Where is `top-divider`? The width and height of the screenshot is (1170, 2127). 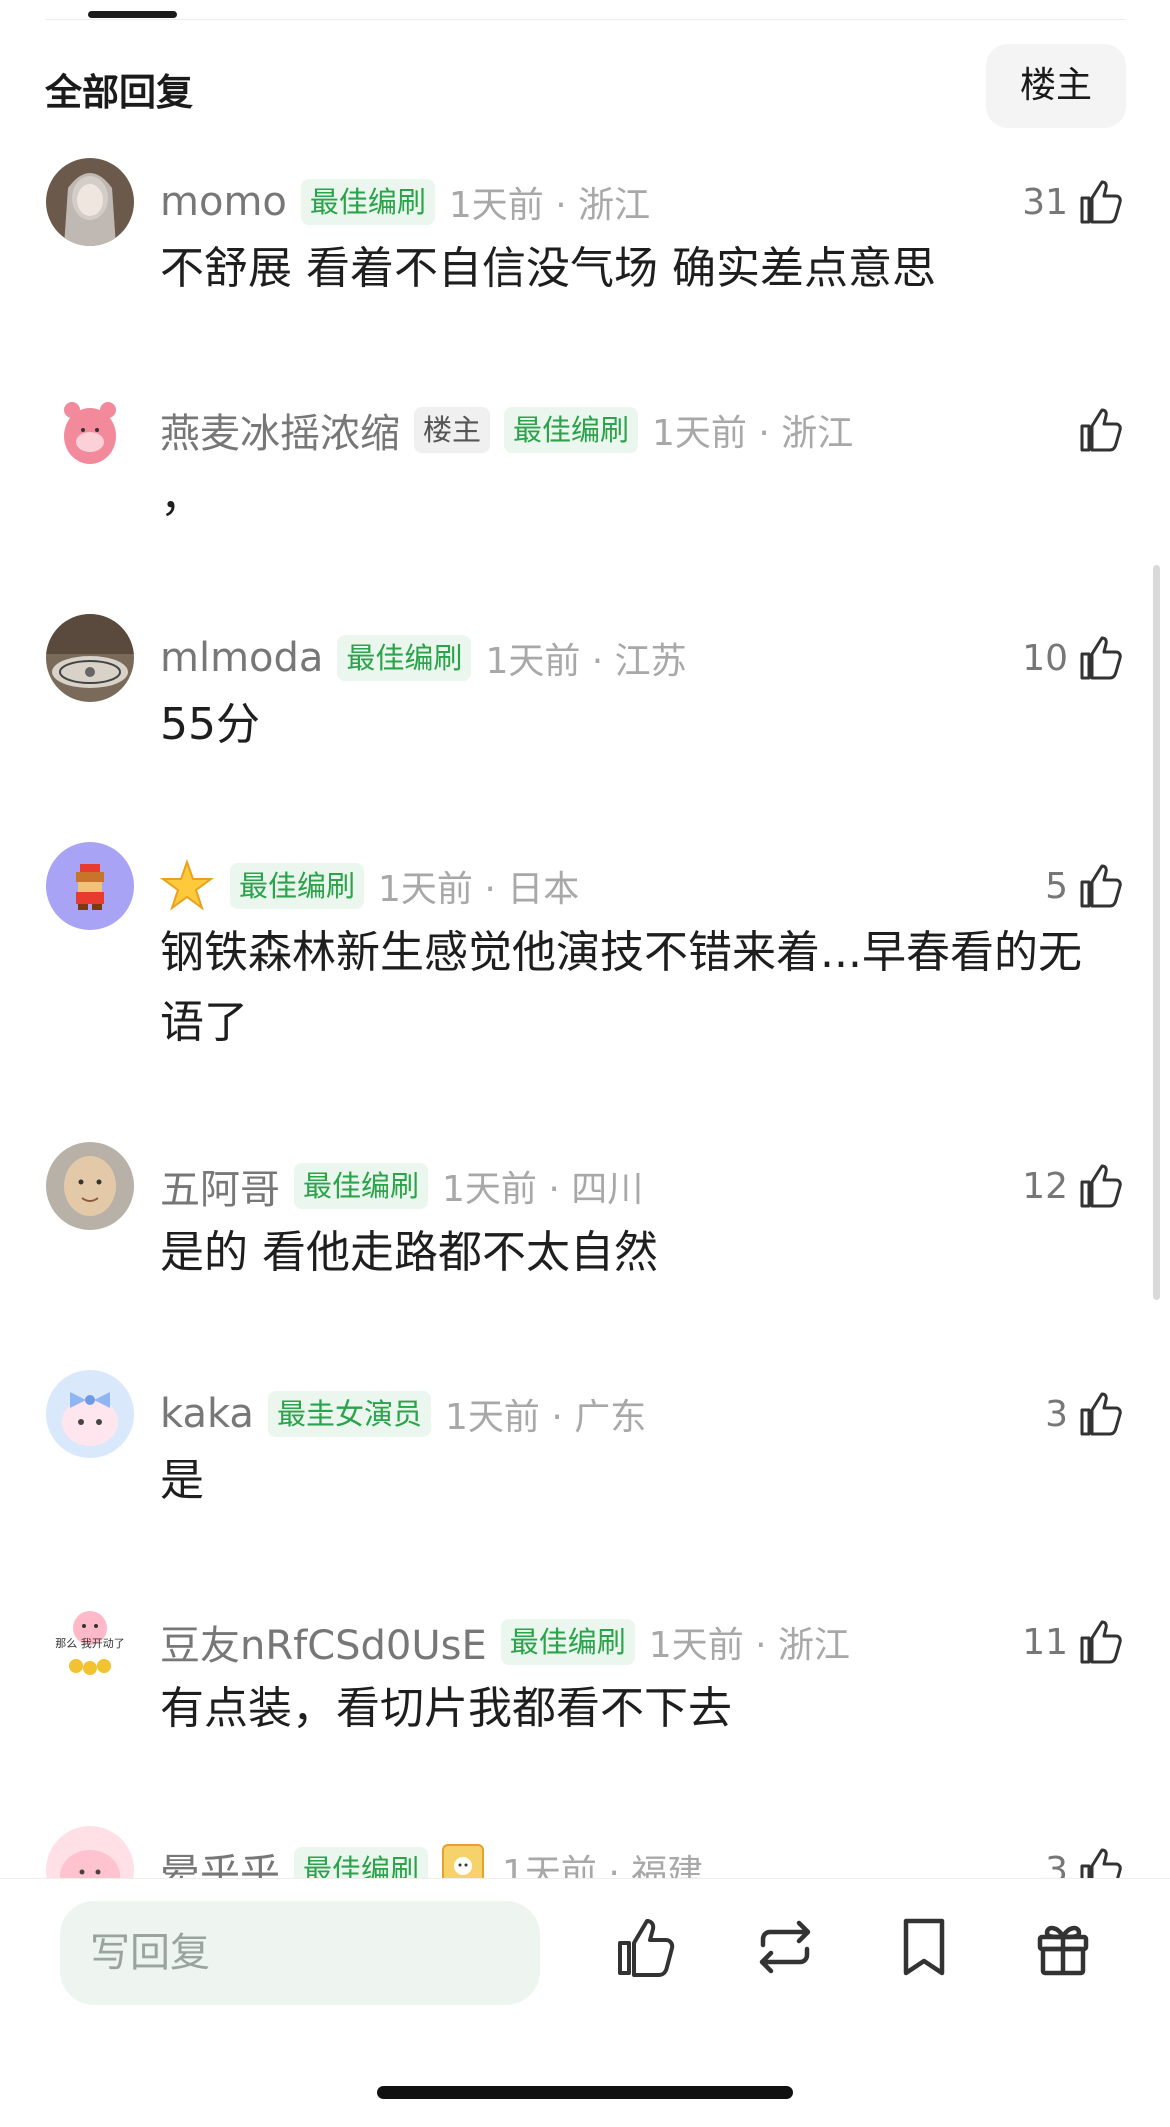 top-divider is located at coordinates (585, 19).